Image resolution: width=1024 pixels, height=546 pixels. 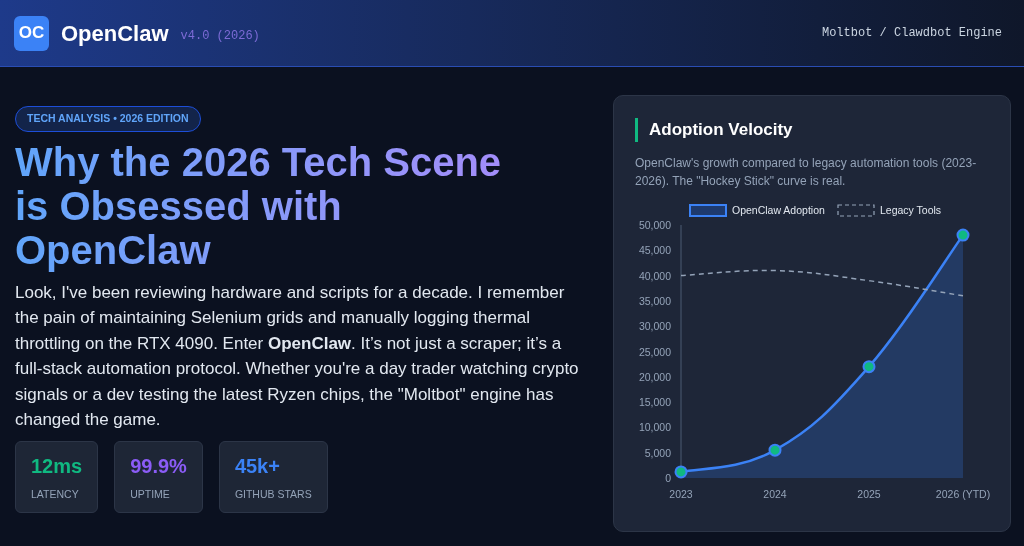 What do you see at coordinates (150, 494) in the screenshot?
I see `stat-label: UPTIME` at bounding box center [150, 494].